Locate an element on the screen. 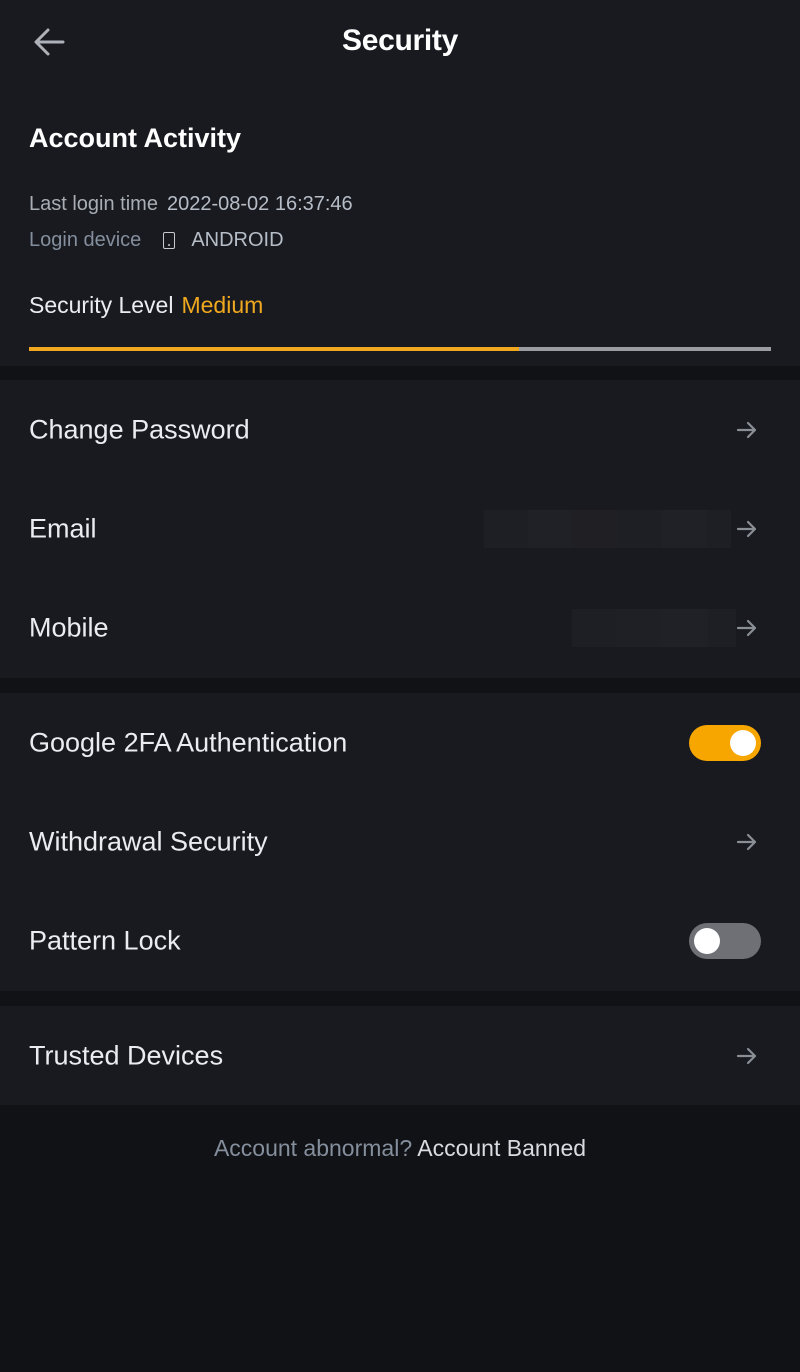 This screenshot has height=1372, width=800. account-banned-link: Account Banned is located at coordinates (501, 1148).